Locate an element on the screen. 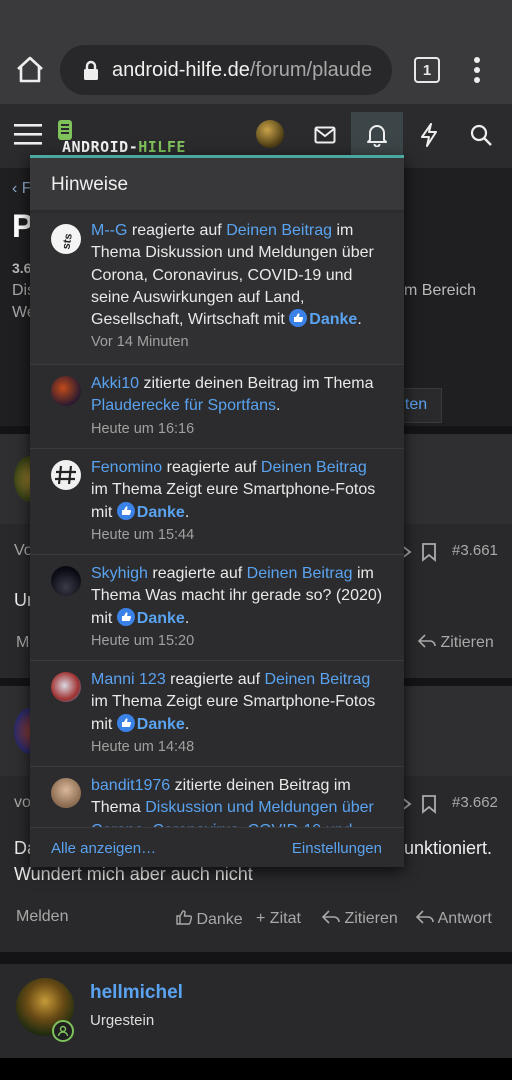 Image resolution: width=512 pixels, height=1080 pixels. notification-time: Heute um 15:20 is located at coordinates (143, 640).